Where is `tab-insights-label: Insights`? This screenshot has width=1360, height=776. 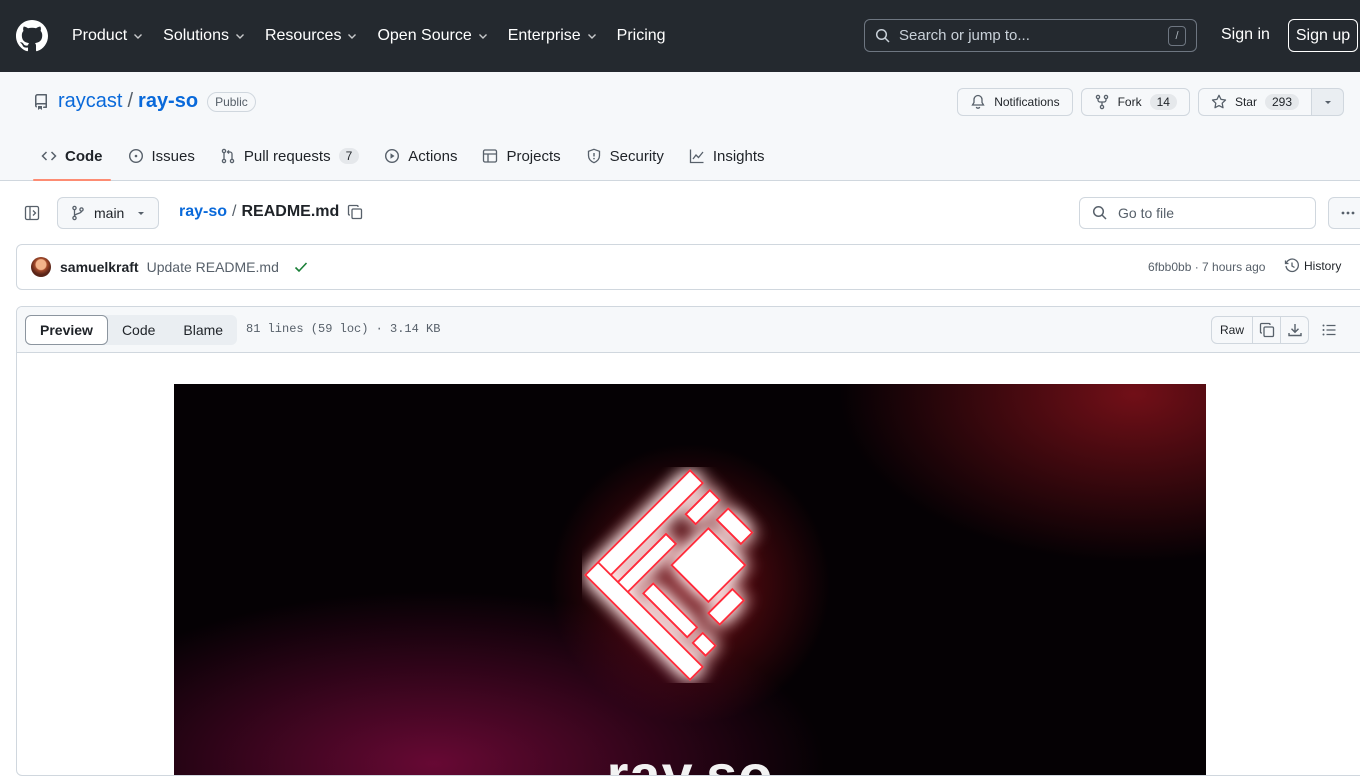
tab-insights-label: Insights is located at coordinates (738, 156).